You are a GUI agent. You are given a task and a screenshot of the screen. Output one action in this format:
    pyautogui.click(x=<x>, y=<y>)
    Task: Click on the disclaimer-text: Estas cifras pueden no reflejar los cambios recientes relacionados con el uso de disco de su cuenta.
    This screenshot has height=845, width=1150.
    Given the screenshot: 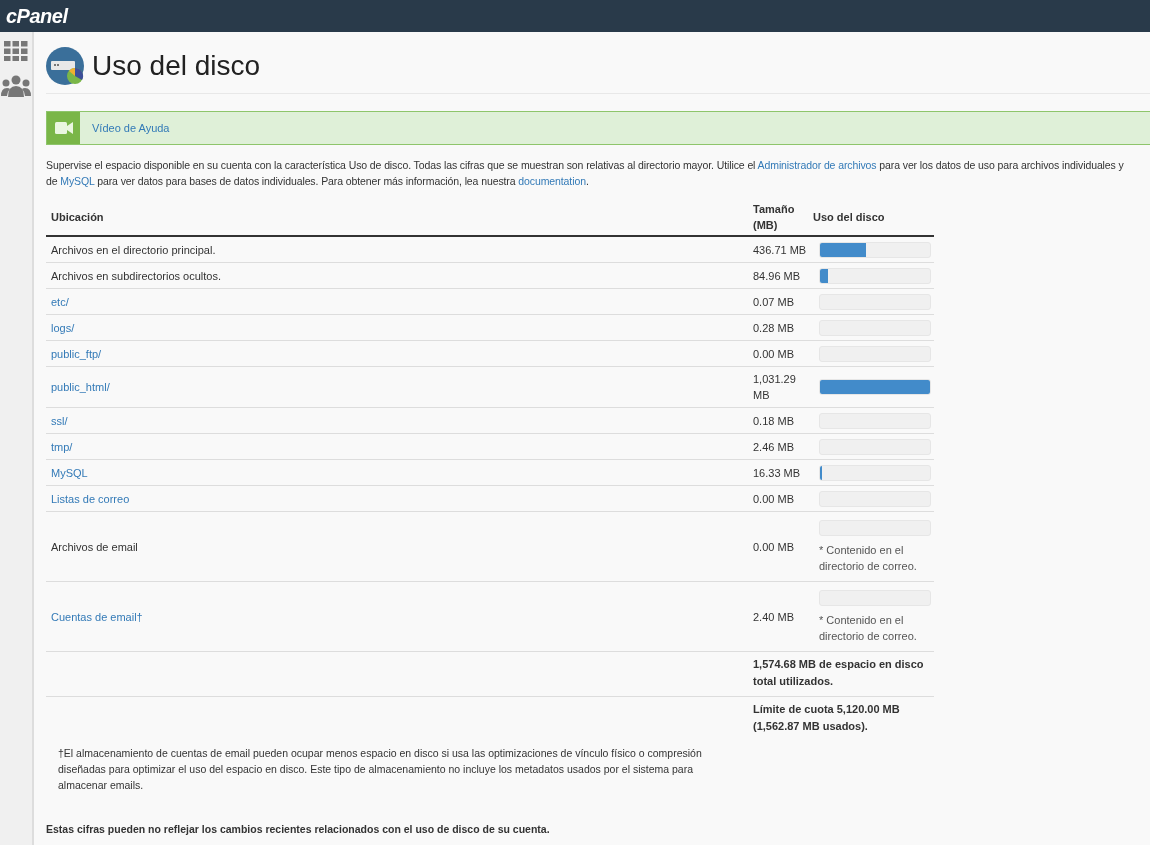 What is the action you would take?
    pyautogui.click(x=298, y=829)
    